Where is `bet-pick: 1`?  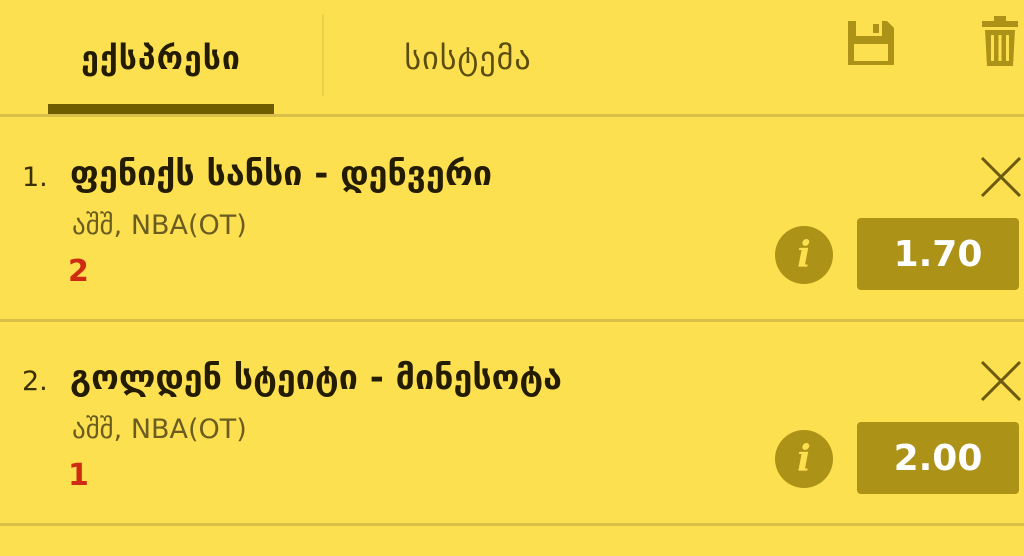
bet-pick: 1 is located at coordinates (78, 475).